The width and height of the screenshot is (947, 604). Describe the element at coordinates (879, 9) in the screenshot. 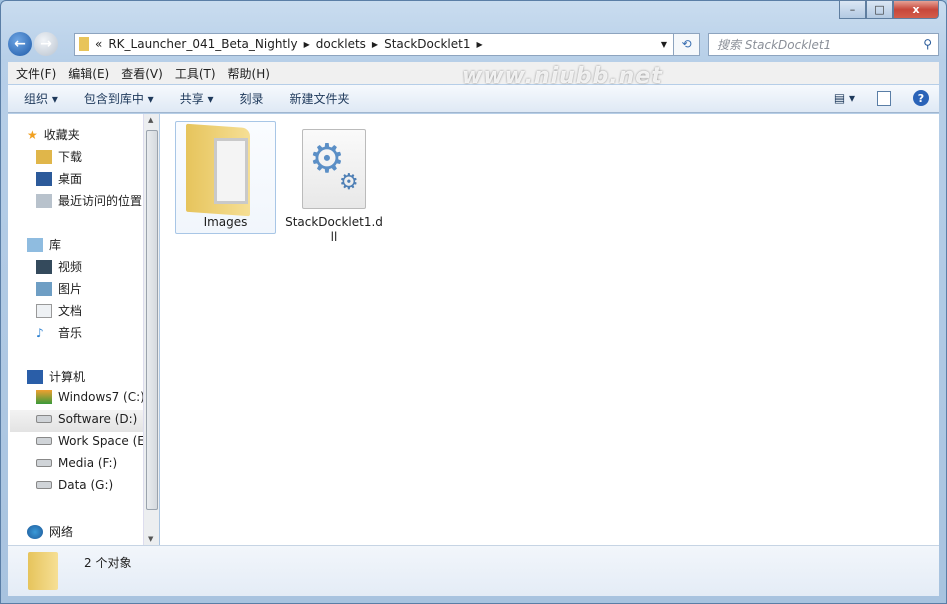

I see `maximize-button: □` at that location.